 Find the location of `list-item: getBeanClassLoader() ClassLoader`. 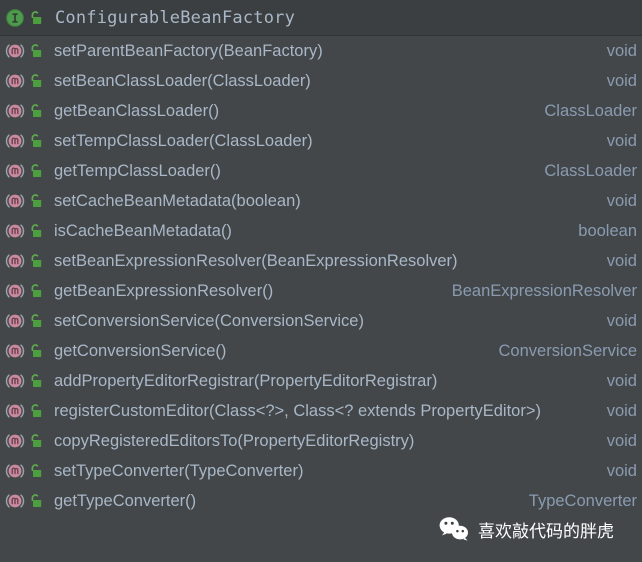

list-item: getBeanClassLoader() ClassLoader is located at coordinates (321, 111).